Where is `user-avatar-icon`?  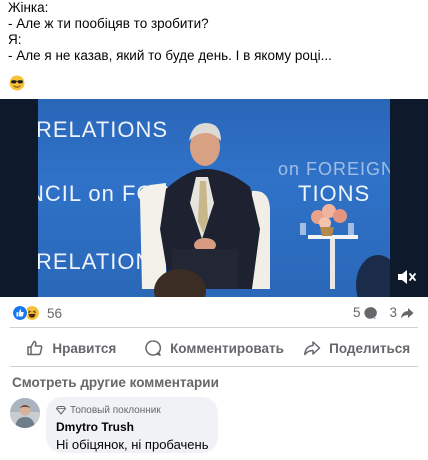
user-avatar-icon is located at coordinates (25, 413).